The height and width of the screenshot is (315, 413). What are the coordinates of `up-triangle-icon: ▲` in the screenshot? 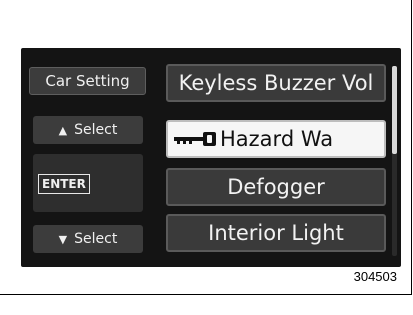 It's located at (63, 130).